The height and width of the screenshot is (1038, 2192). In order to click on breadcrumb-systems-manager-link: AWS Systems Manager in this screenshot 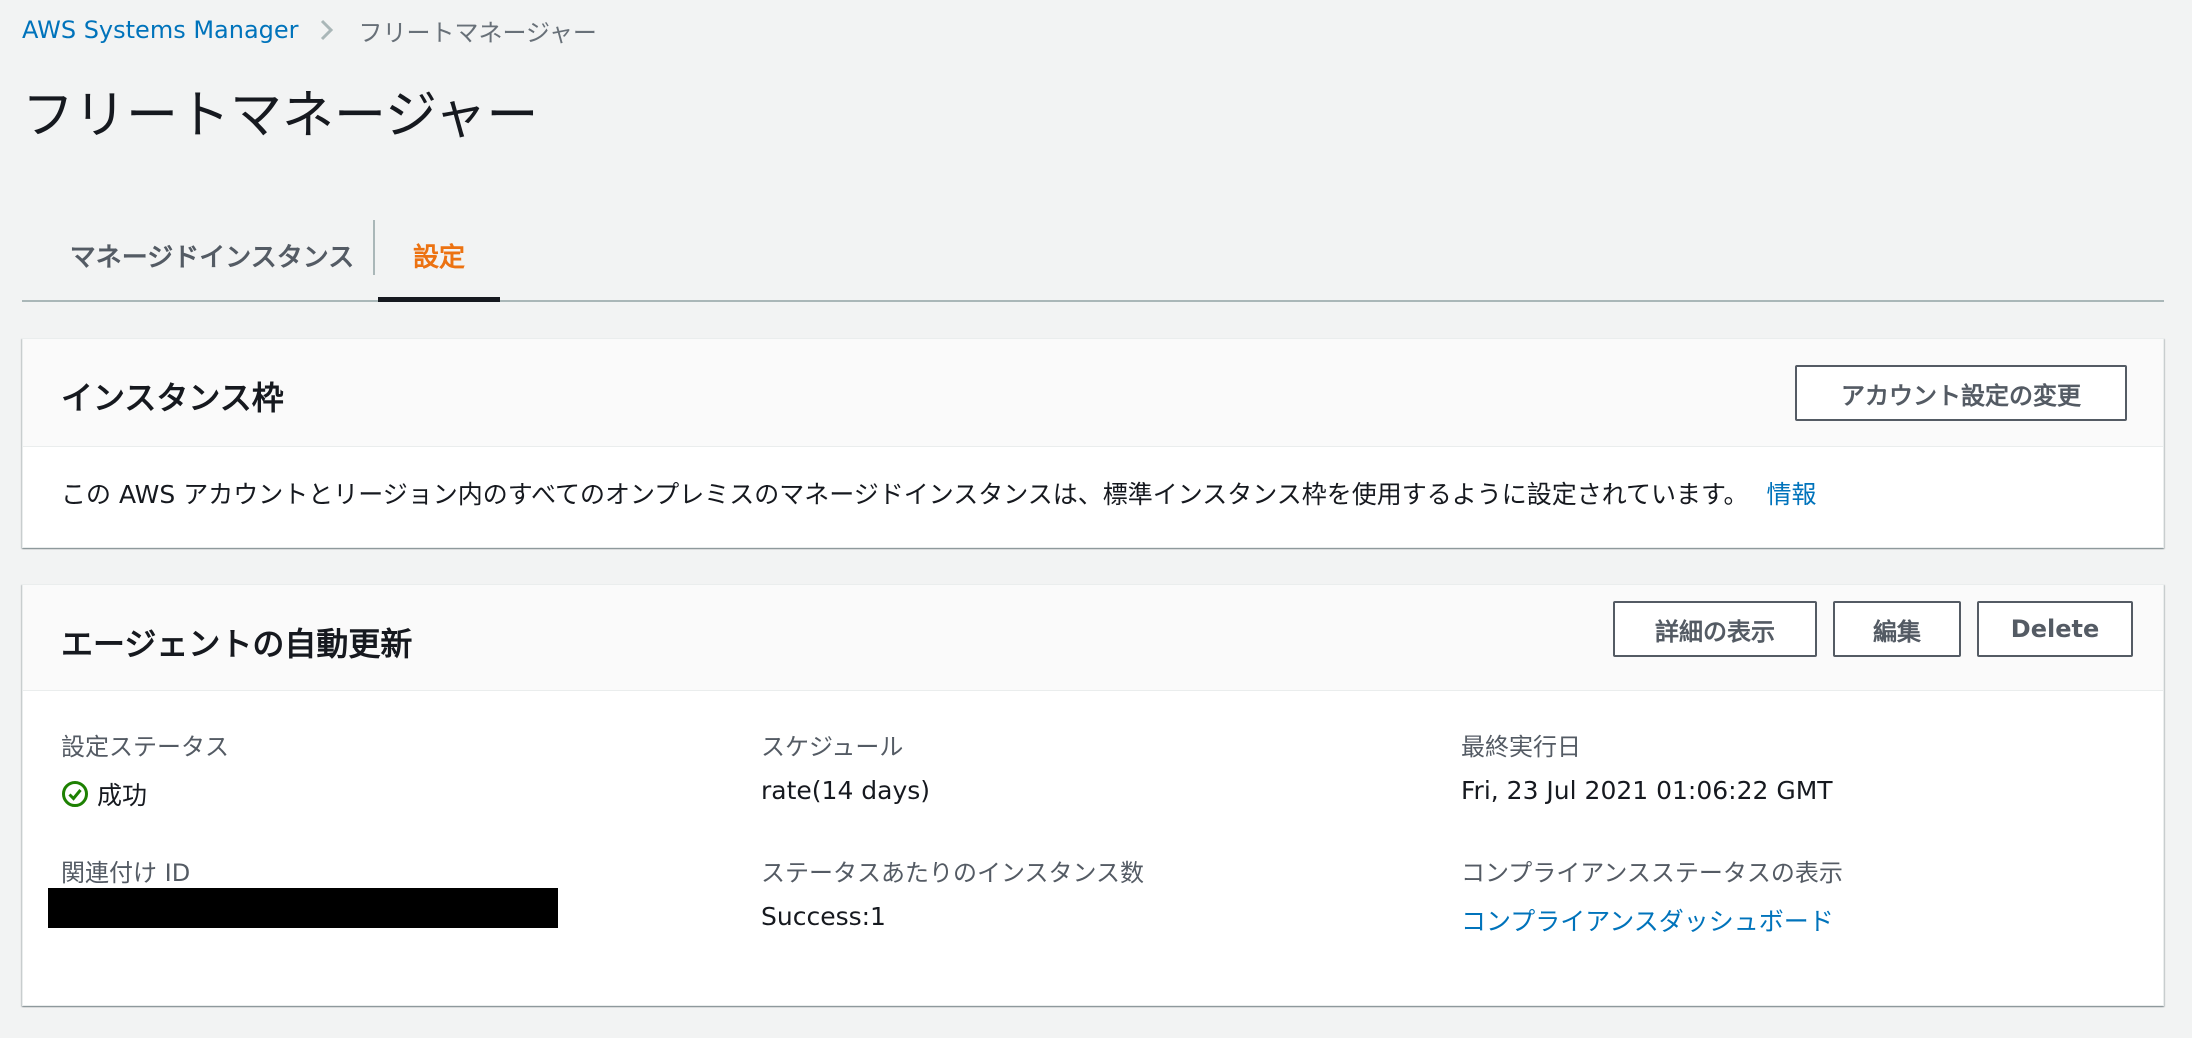, I will do `click(160, 30)`.